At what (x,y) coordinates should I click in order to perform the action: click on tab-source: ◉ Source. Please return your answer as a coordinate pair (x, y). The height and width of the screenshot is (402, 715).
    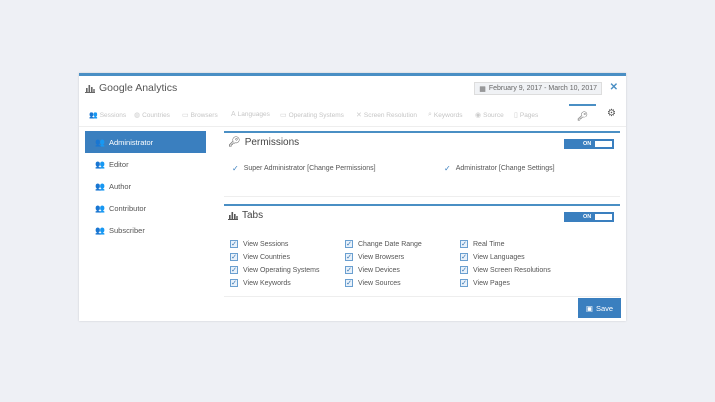
    Looking at the image, I should click on (489, 115).